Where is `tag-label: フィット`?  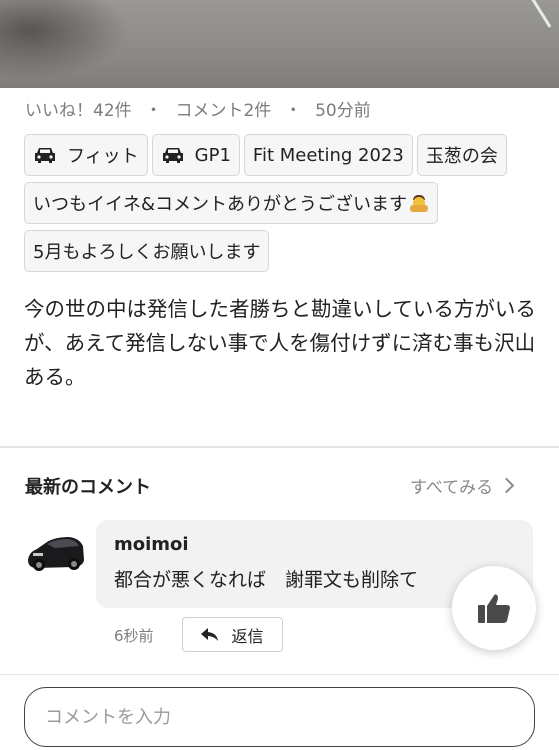
tag-label: フィット is located at coordinates (103, 156).